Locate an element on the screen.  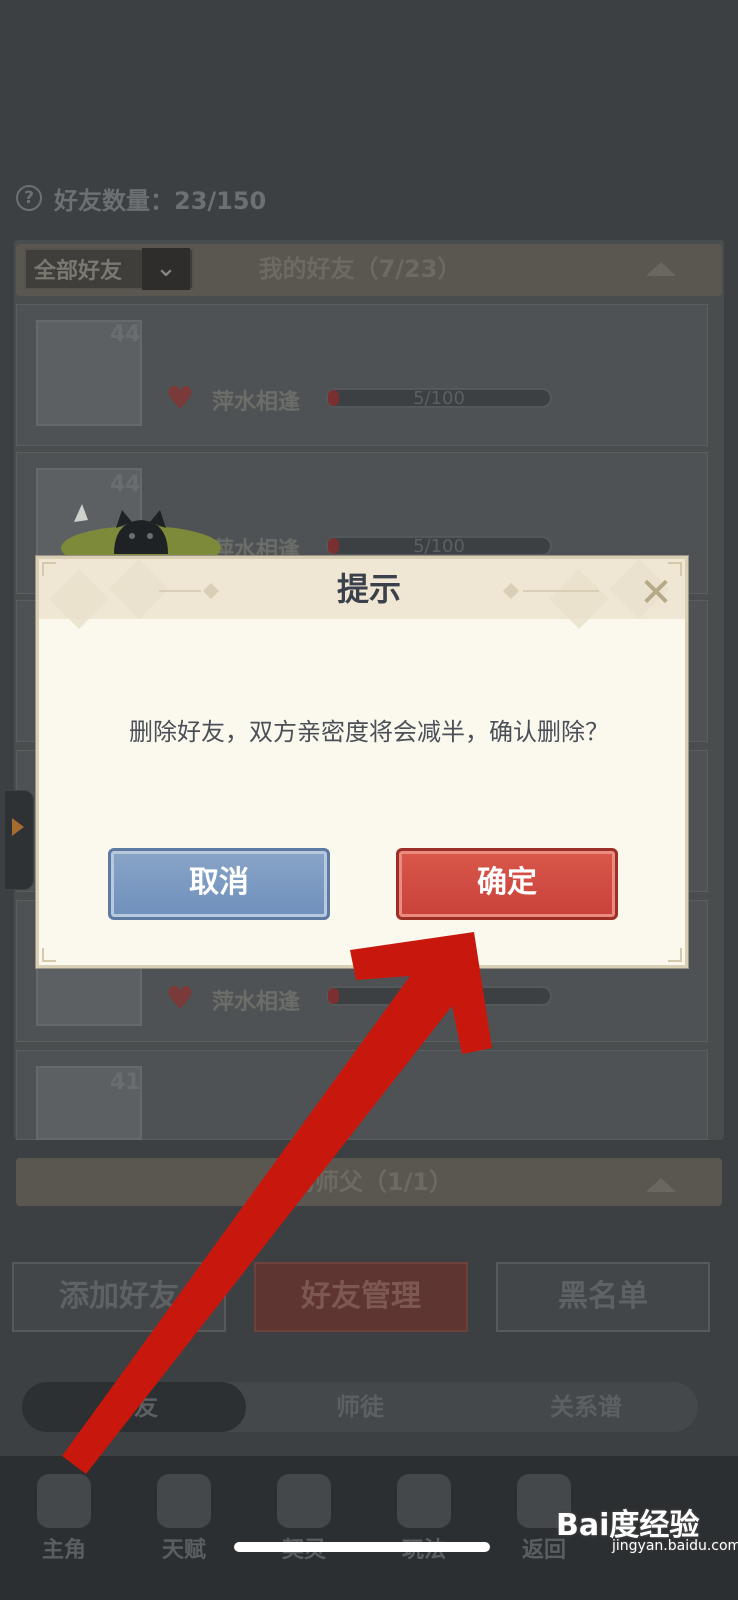
watermark-url: jingyan.baidu.com is located at coordinates (675, 1546).